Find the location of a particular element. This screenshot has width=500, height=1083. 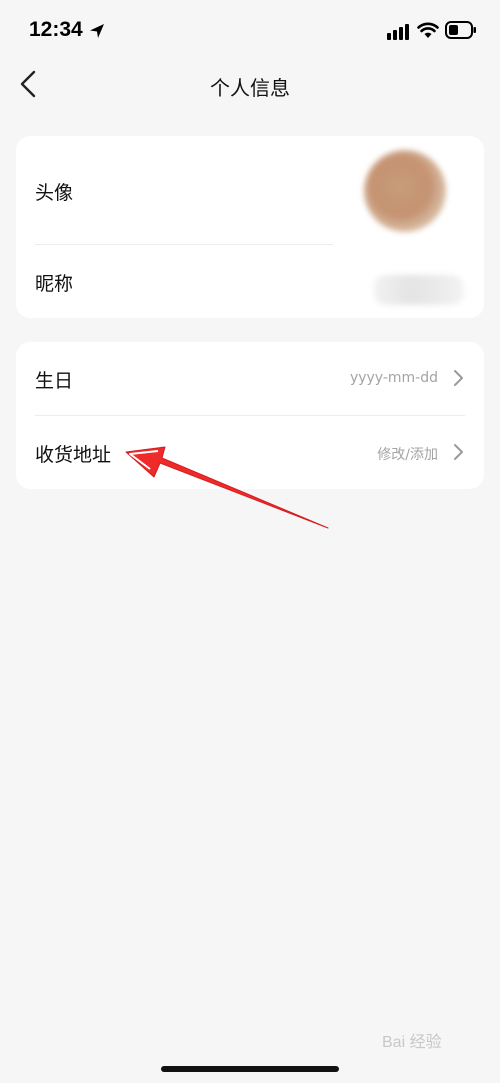

home-indicator is located at coordinates (250, 1069).